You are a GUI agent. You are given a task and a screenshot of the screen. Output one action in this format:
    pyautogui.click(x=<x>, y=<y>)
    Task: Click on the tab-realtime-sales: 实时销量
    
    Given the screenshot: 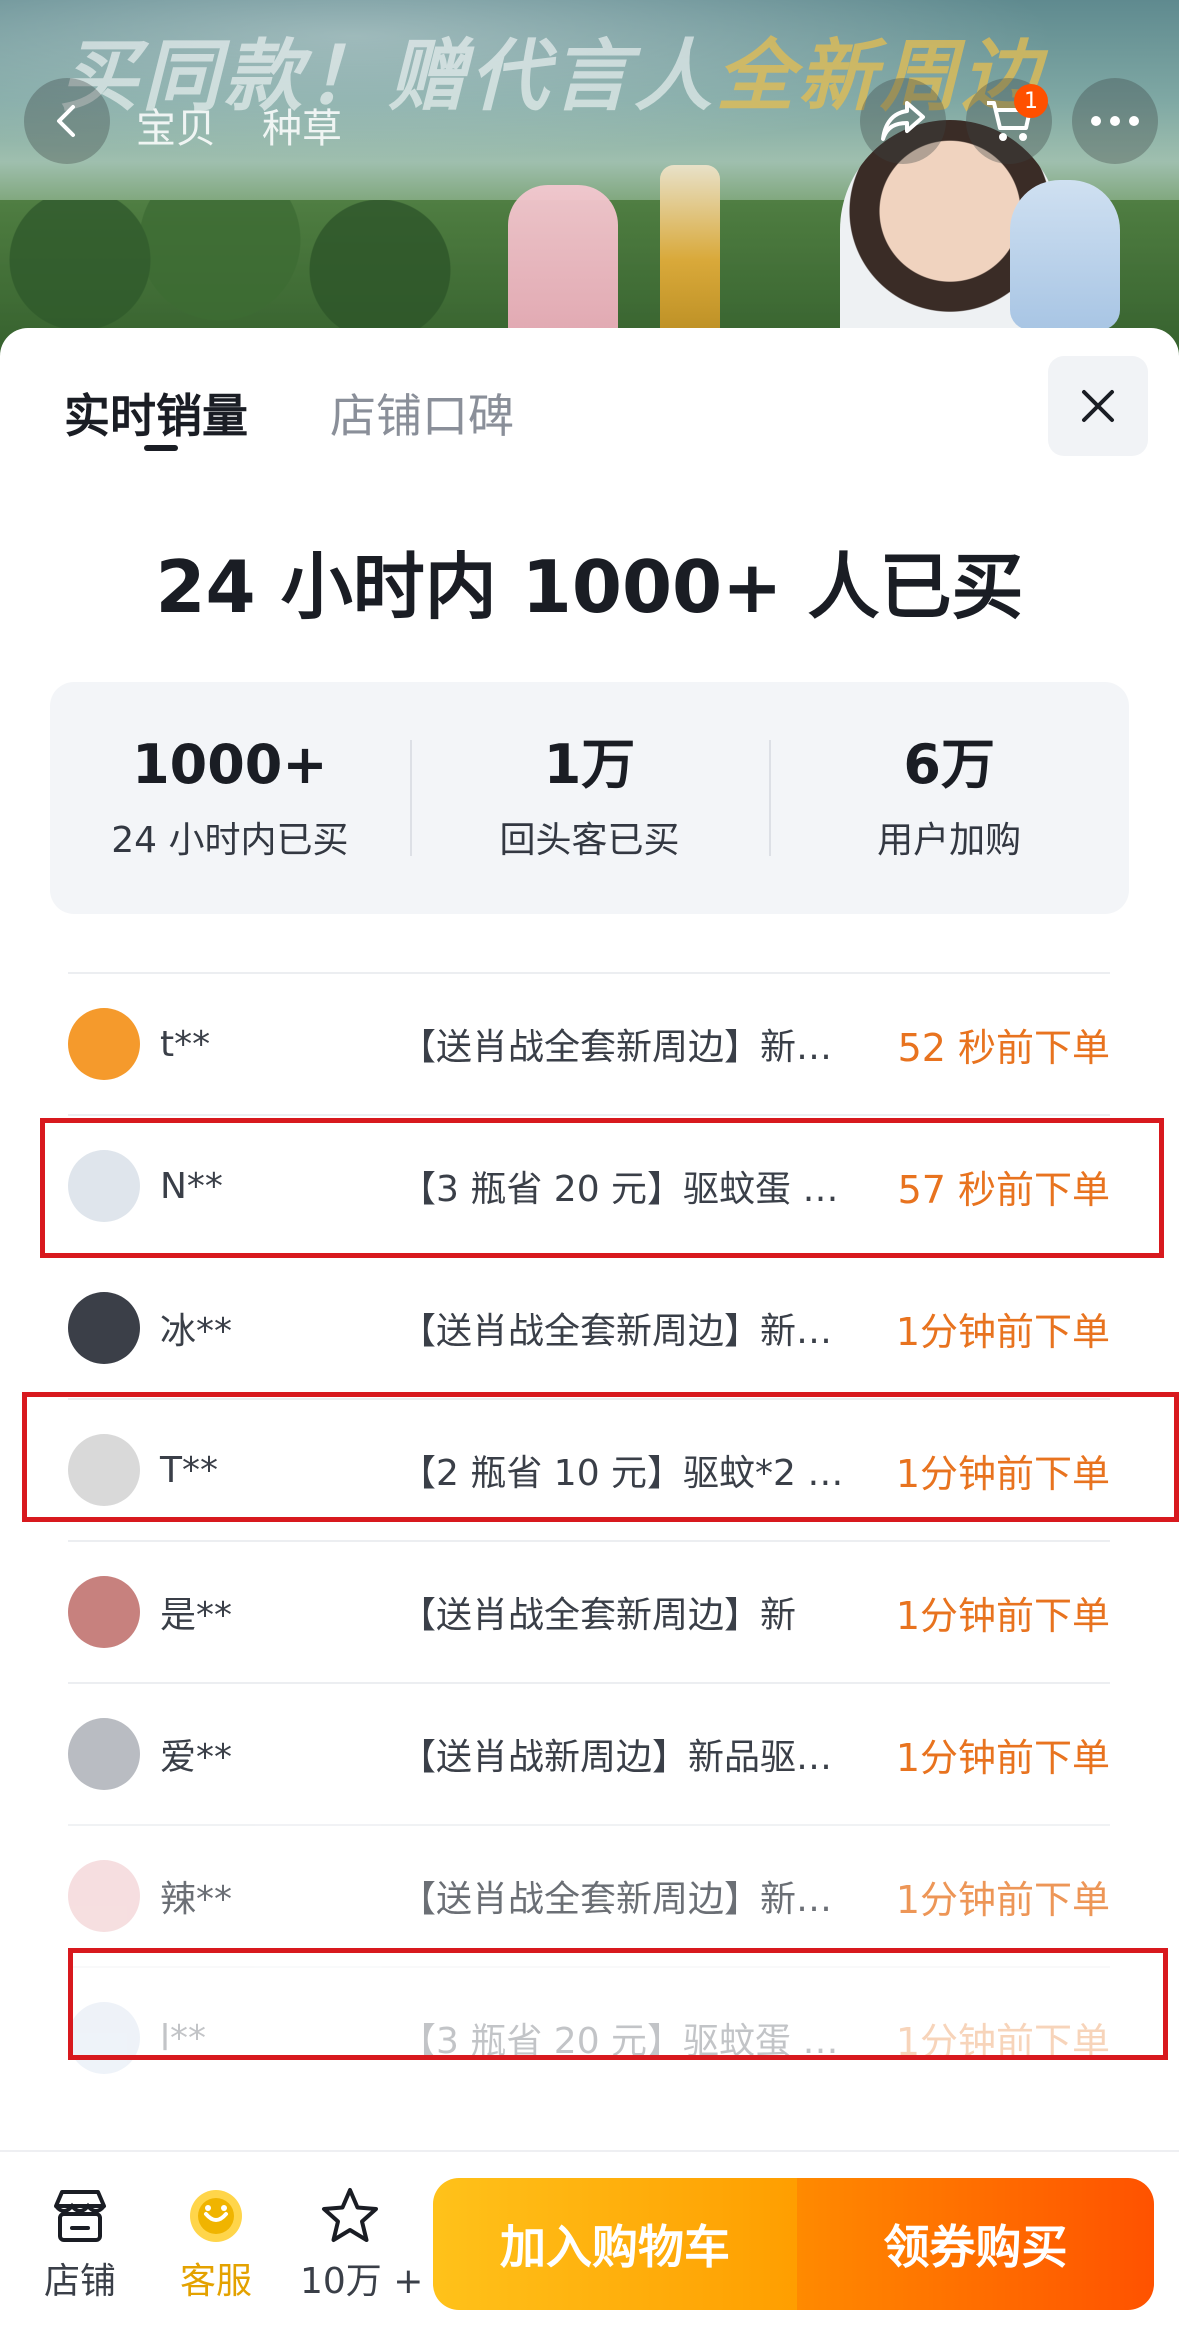 What is the action you would take?
    pyautogui.click(x=156, y=413)
    